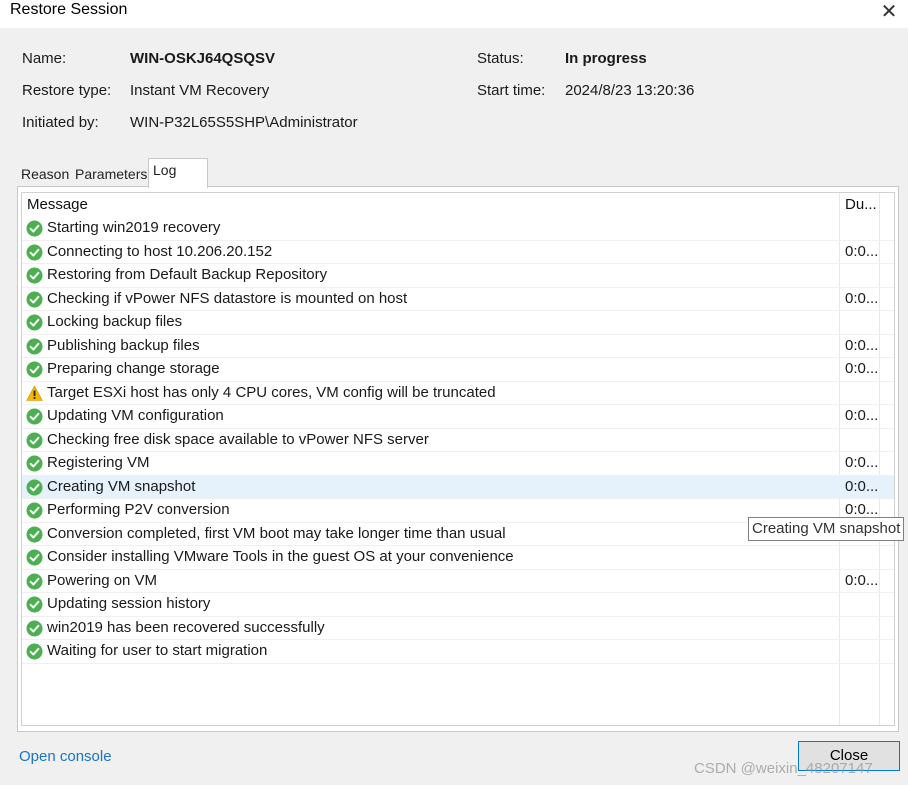 The height and width of the screenshot is (785, 908). What do you see at coordinates (178, 173) in the screenshot?
I see `tab-log: Log` at bounding box center [178, 173].